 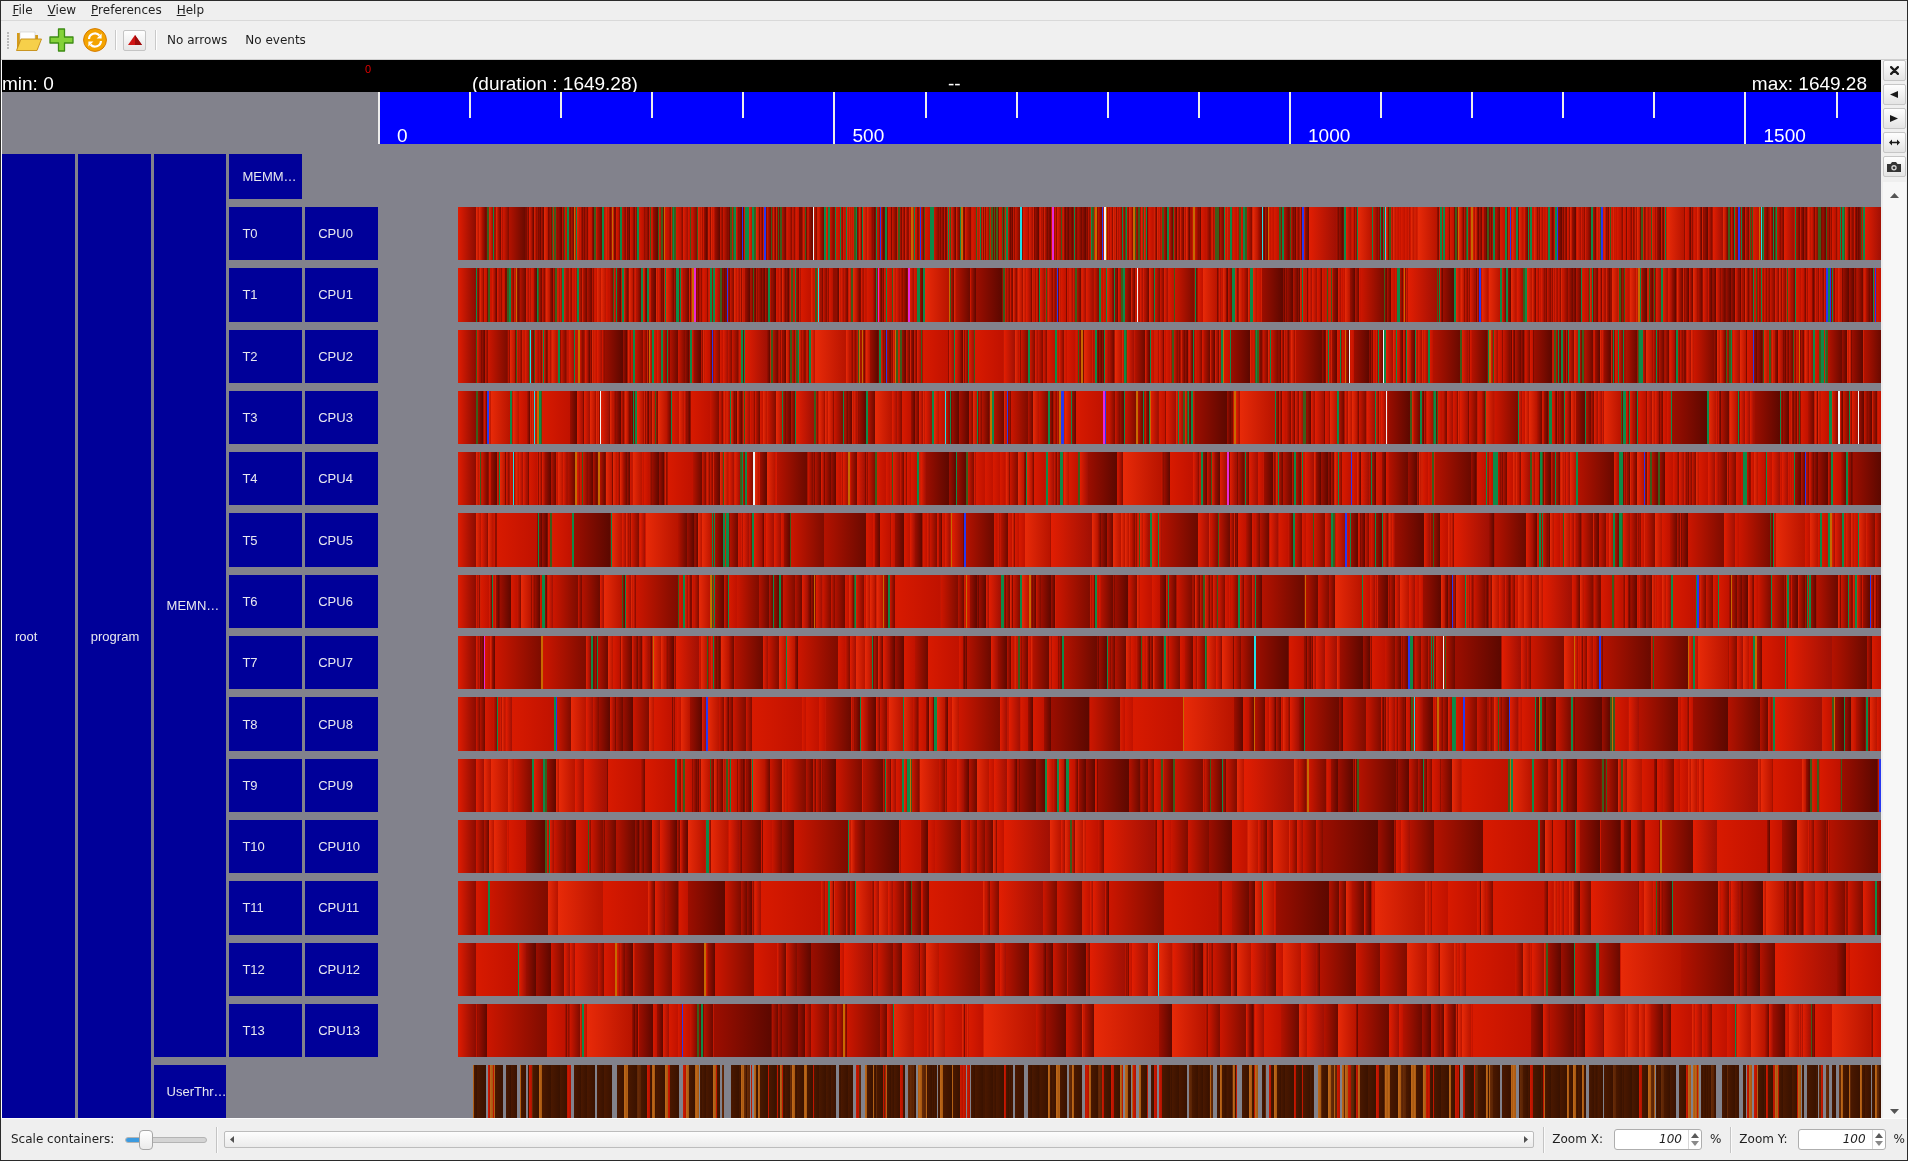 I want to click on cursor-time-label: 0, so click(x=367, y=69).